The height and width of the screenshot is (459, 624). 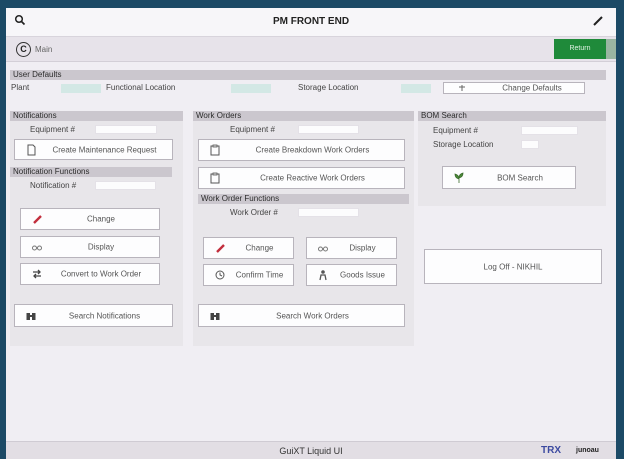 I want to click on junoau-logo: junoau, so click(x=587, y=450).